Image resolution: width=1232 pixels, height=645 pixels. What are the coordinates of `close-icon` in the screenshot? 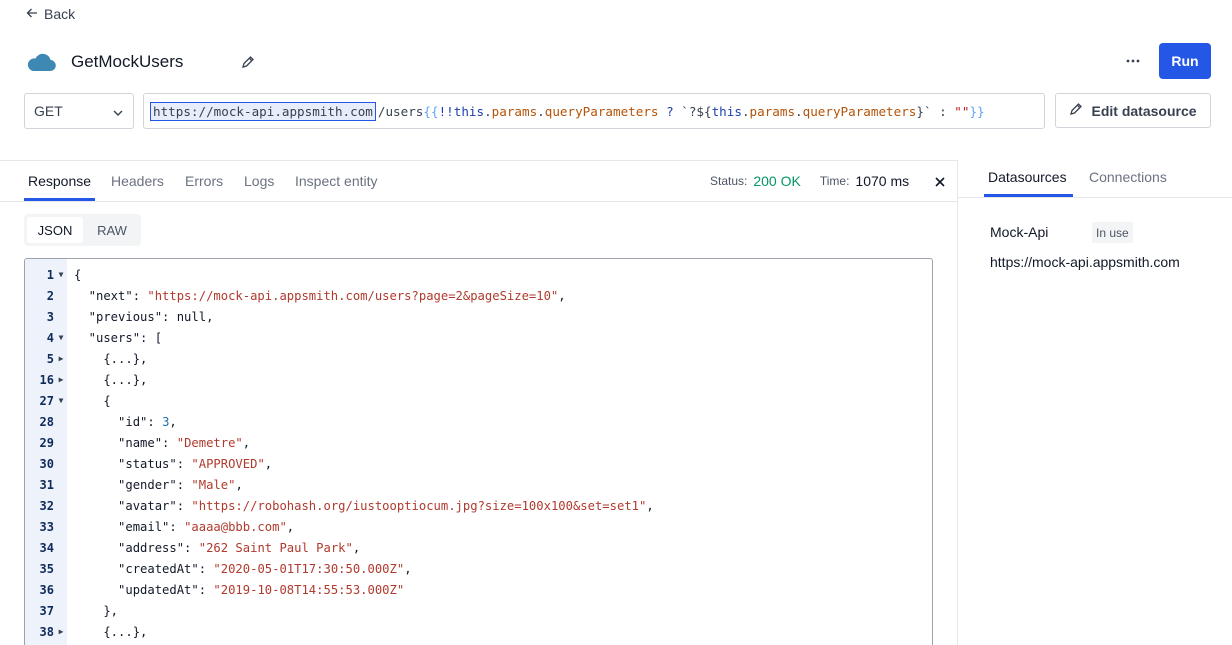 It's located at (940, 181).